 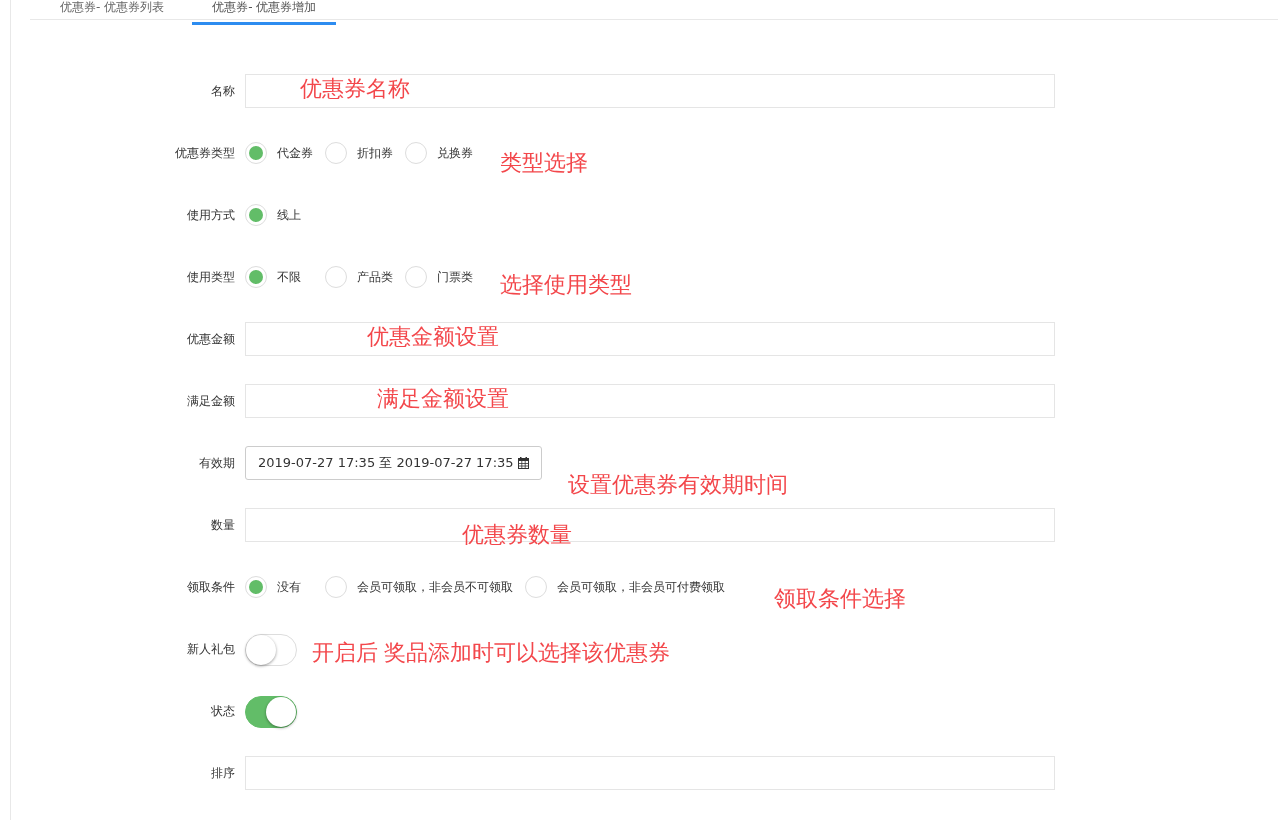 What do you see at coordinates (264, 12) in the screenshot?
I see `tab: 优惠券- 优惠券增加` at bounding box center [264, 12].